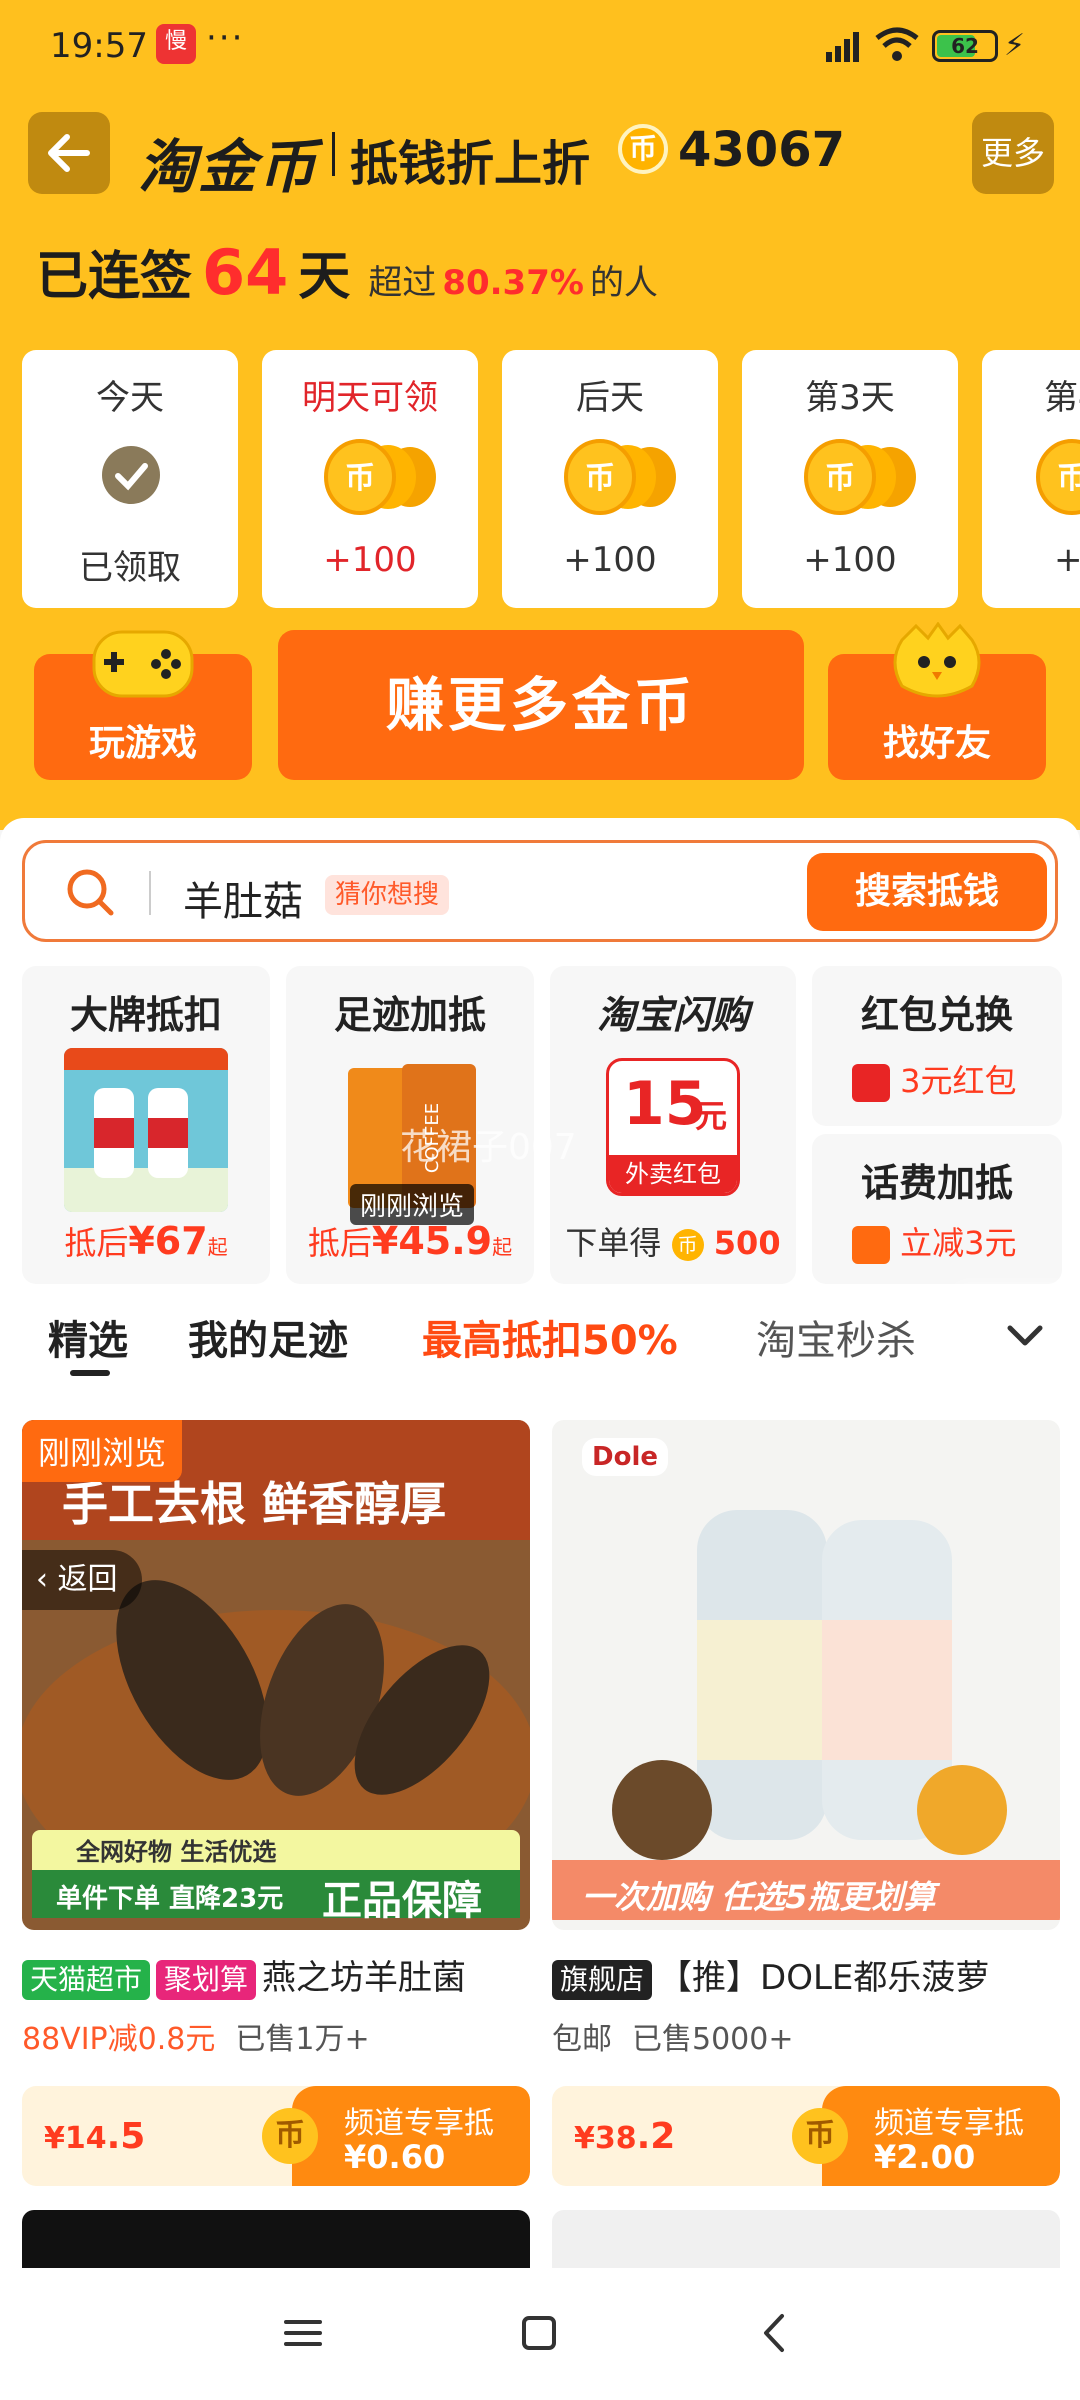 The width and height of the screenshot is (1080, 2400). Describe the element at coordinates (937, 1209) in the screenshot. I see `promo-phone-bill: 话费加抵 立减3元` at that location.